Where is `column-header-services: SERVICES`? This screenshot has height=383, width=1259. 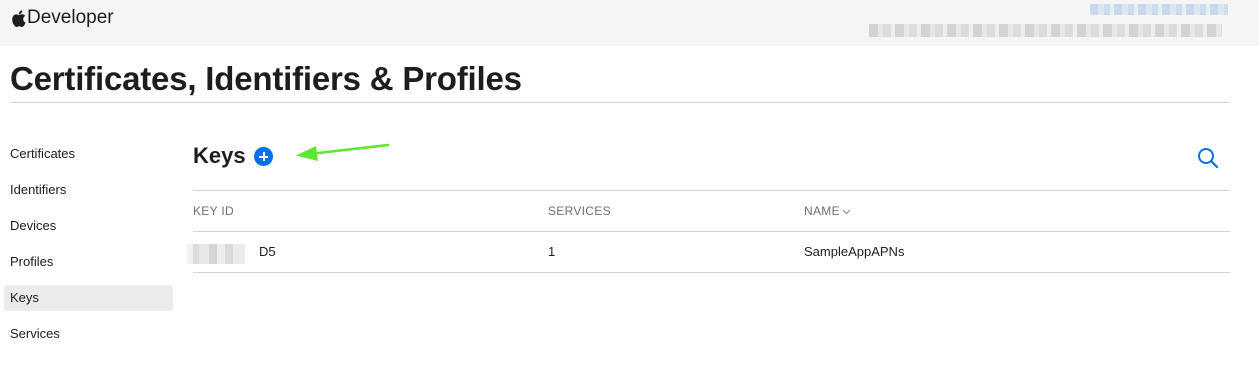
column-header-services: SERVICES is located at coordinates (579, 211).